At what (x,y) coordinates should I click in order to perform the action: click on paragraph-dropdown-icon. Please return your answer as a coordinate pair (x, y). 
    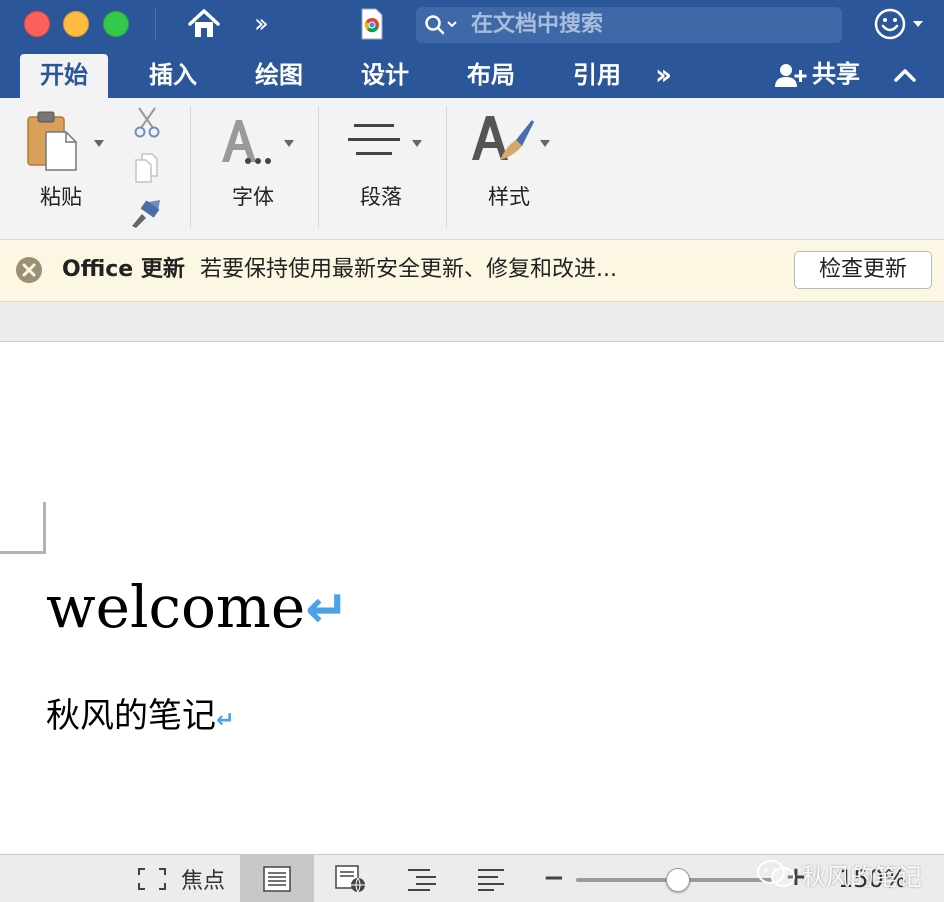
    Looking at the image, I should click on (417, 143).